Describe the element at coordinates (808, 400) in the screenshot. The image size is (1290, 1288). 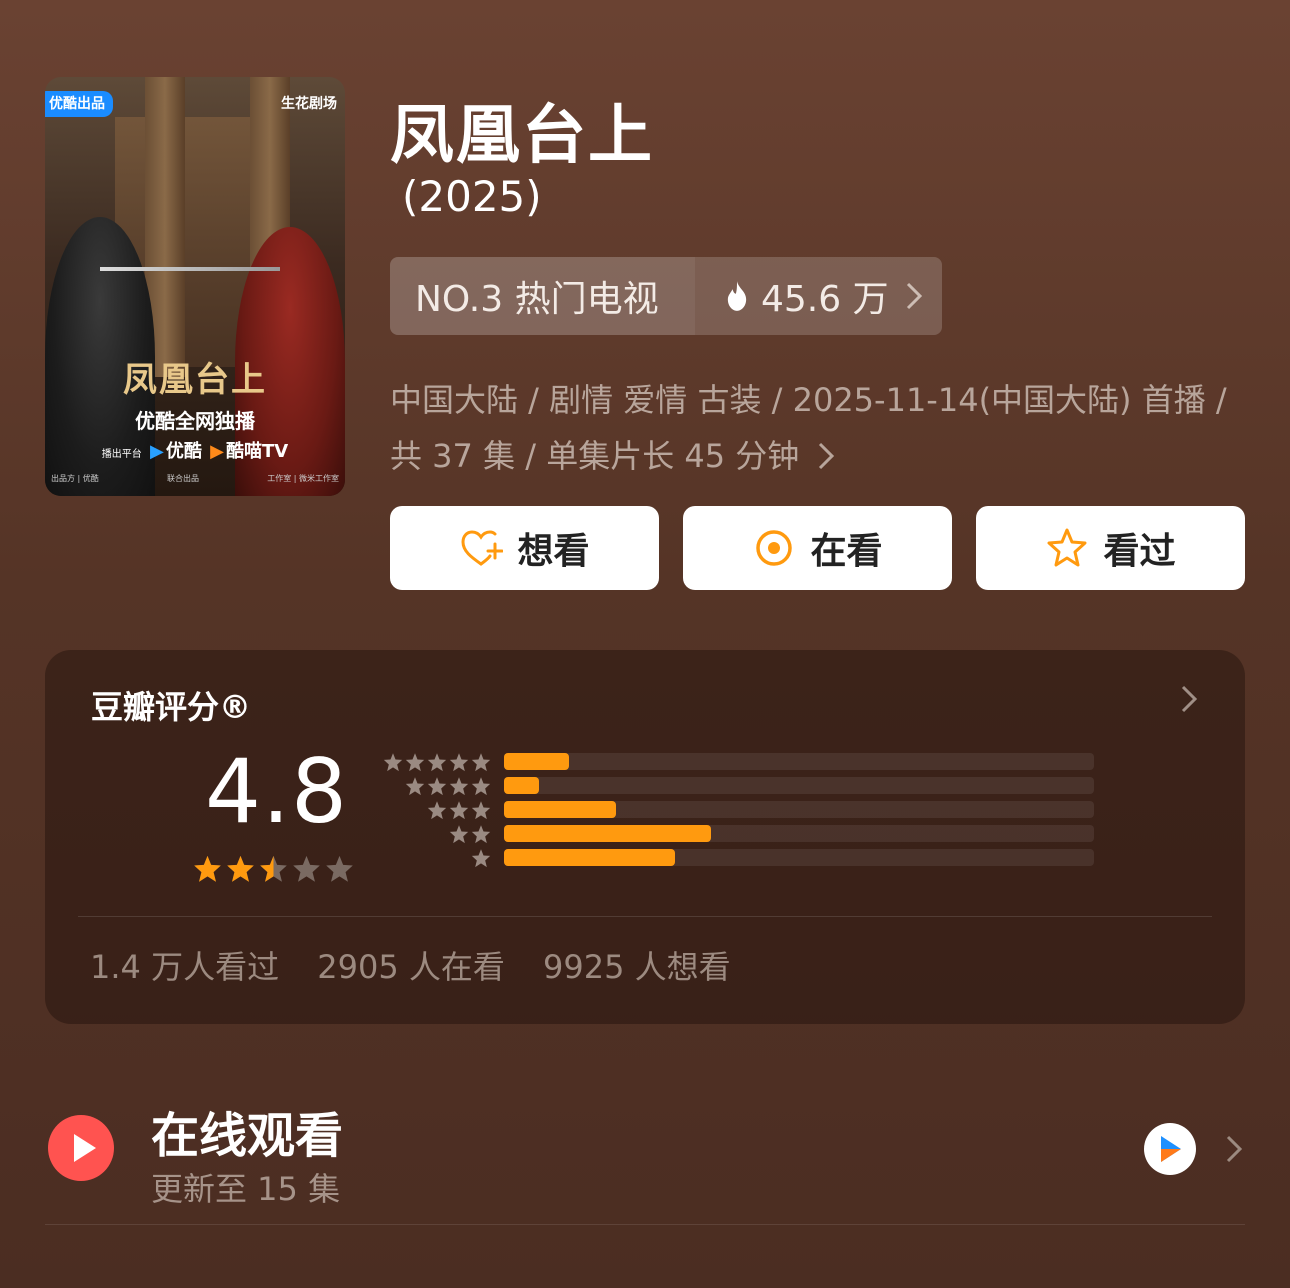
I see `meta-line-1: 中国大陆 / 剧情 爱情 古装 / 2025-11-14(中国大陆) 首播 /` at that location.